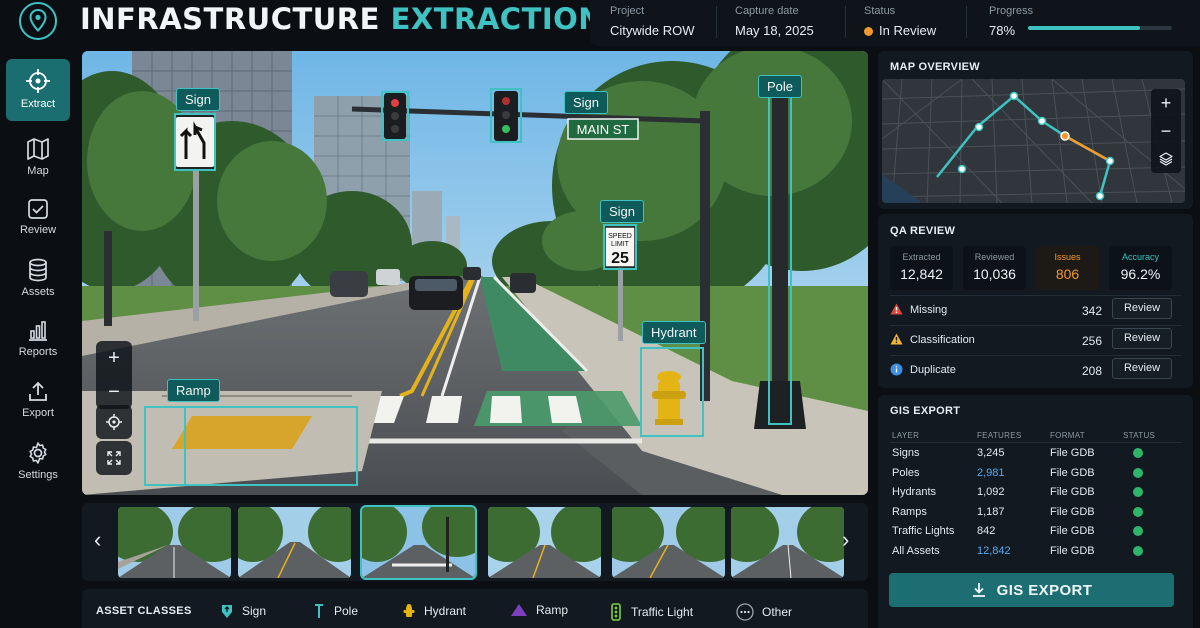  I want to click on sidebar-item-reports: Reports, so click(38, 336).